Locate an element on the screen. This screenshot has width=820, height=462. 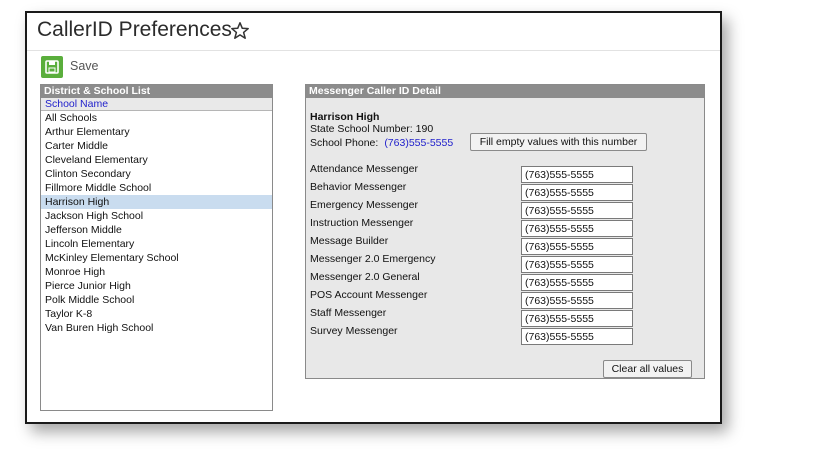
list-item: Pierce Junior High is located at coordinates (156, 286).